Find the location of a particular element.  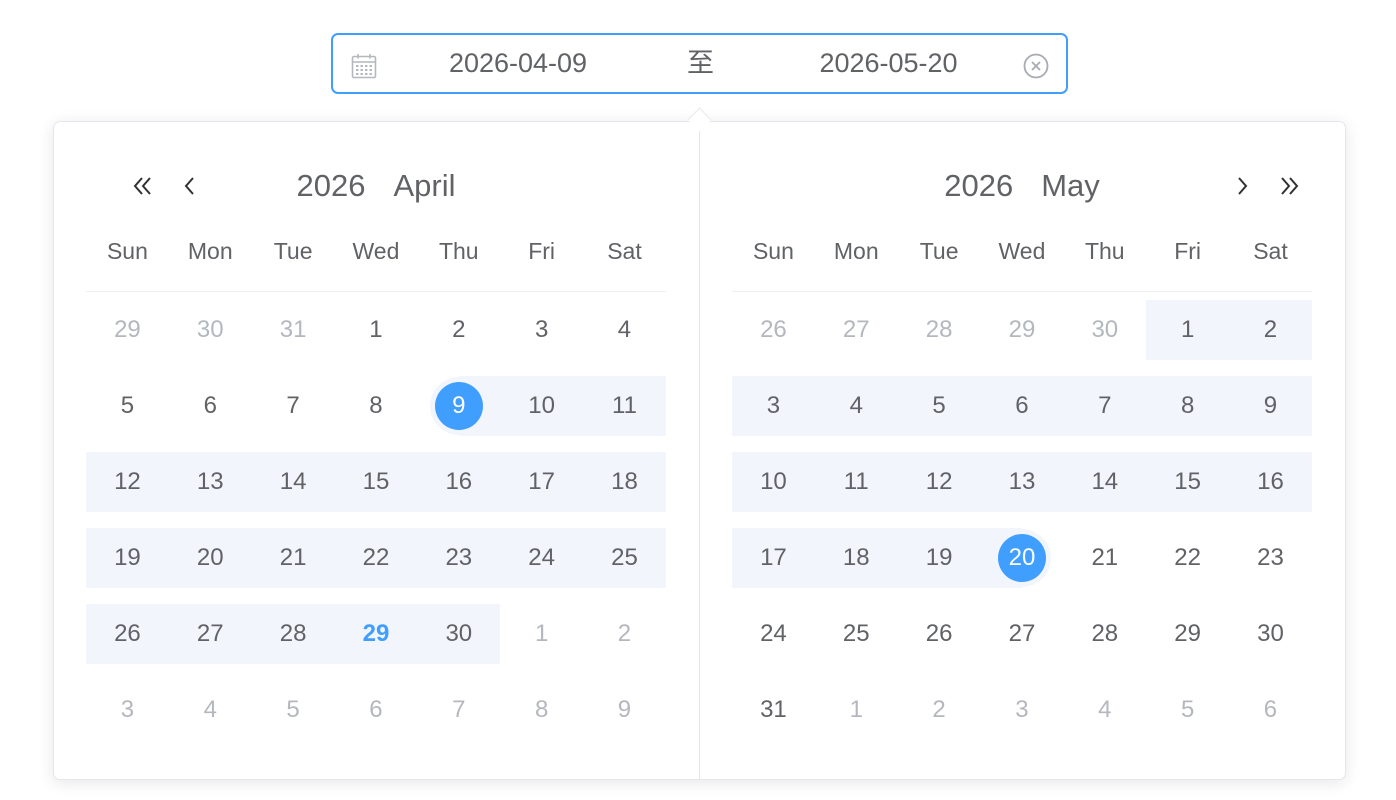

week-row: 31 1 2 3 4 5 6 is located at coordinates (1022, 710).